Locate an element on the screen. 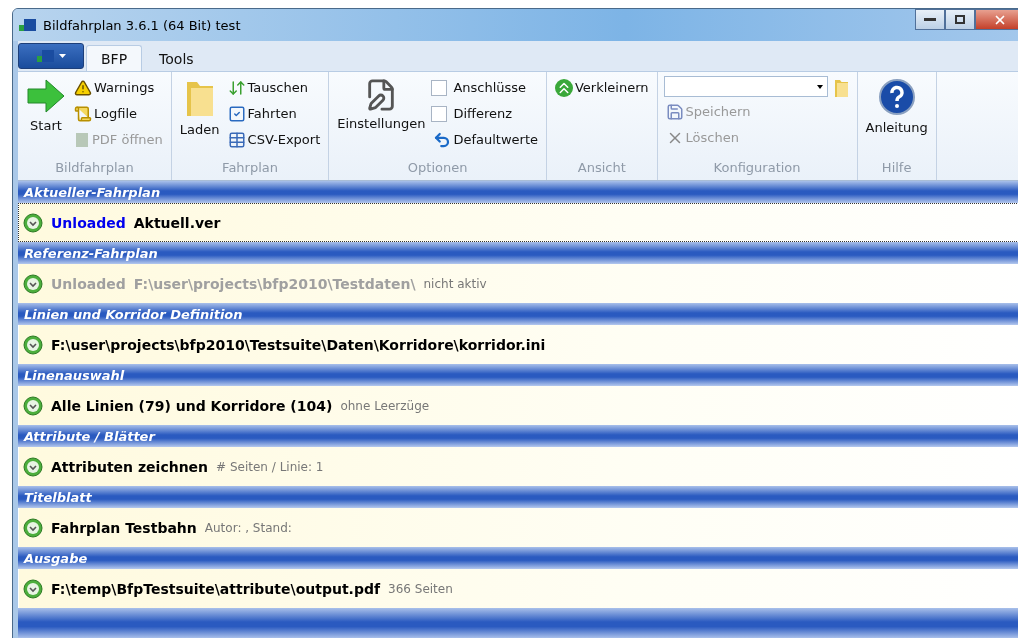 The height and width of the screenshot is (638, 1018). section-title: Titelblatt is located at coordinates (58, 497).